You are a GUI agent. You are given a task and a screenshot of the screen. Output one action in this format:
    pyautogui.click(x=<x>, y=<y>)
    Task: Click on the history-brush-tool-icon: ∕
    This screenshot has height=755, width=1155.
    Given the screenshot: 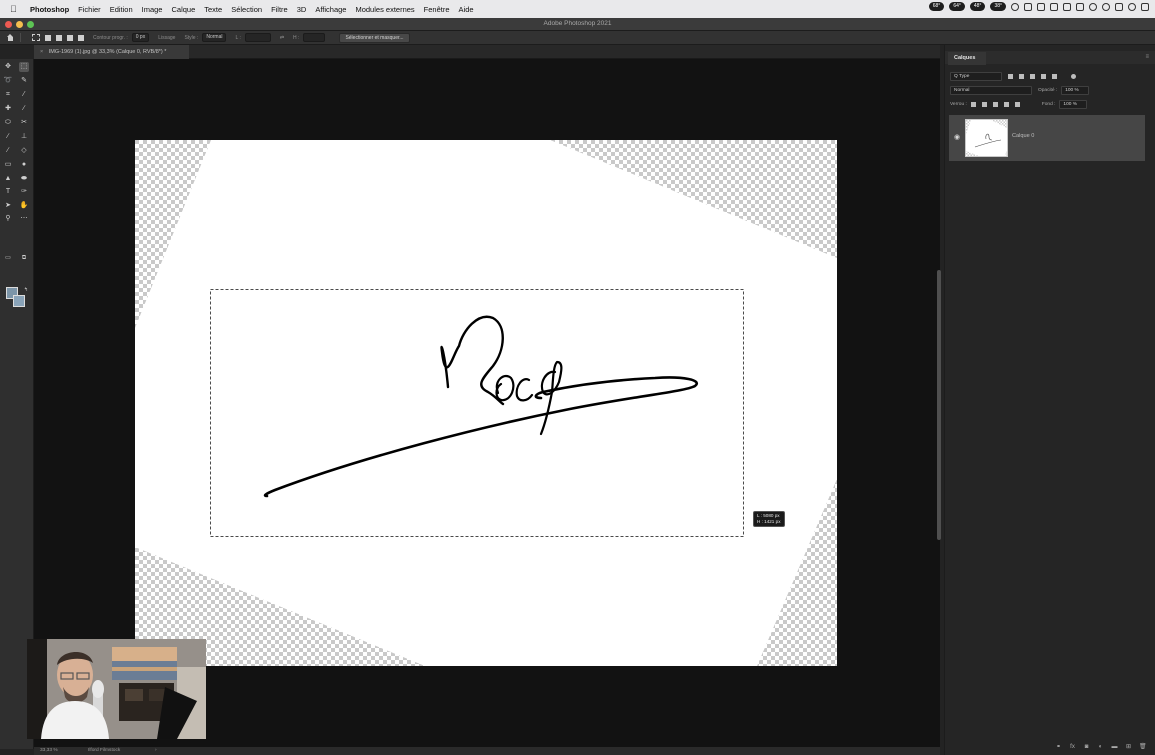 What is the action you would take?
    pyautogui.click(x=8, y=151)
    